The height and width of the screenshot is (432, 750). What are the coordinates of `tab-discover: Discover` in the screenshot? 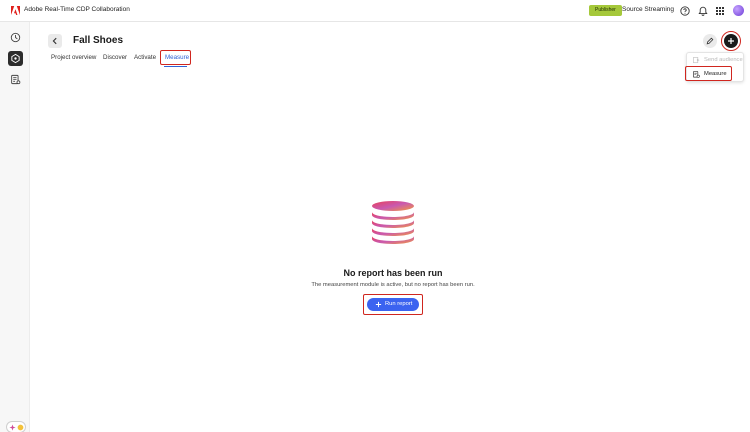 It's located at (115, 57).